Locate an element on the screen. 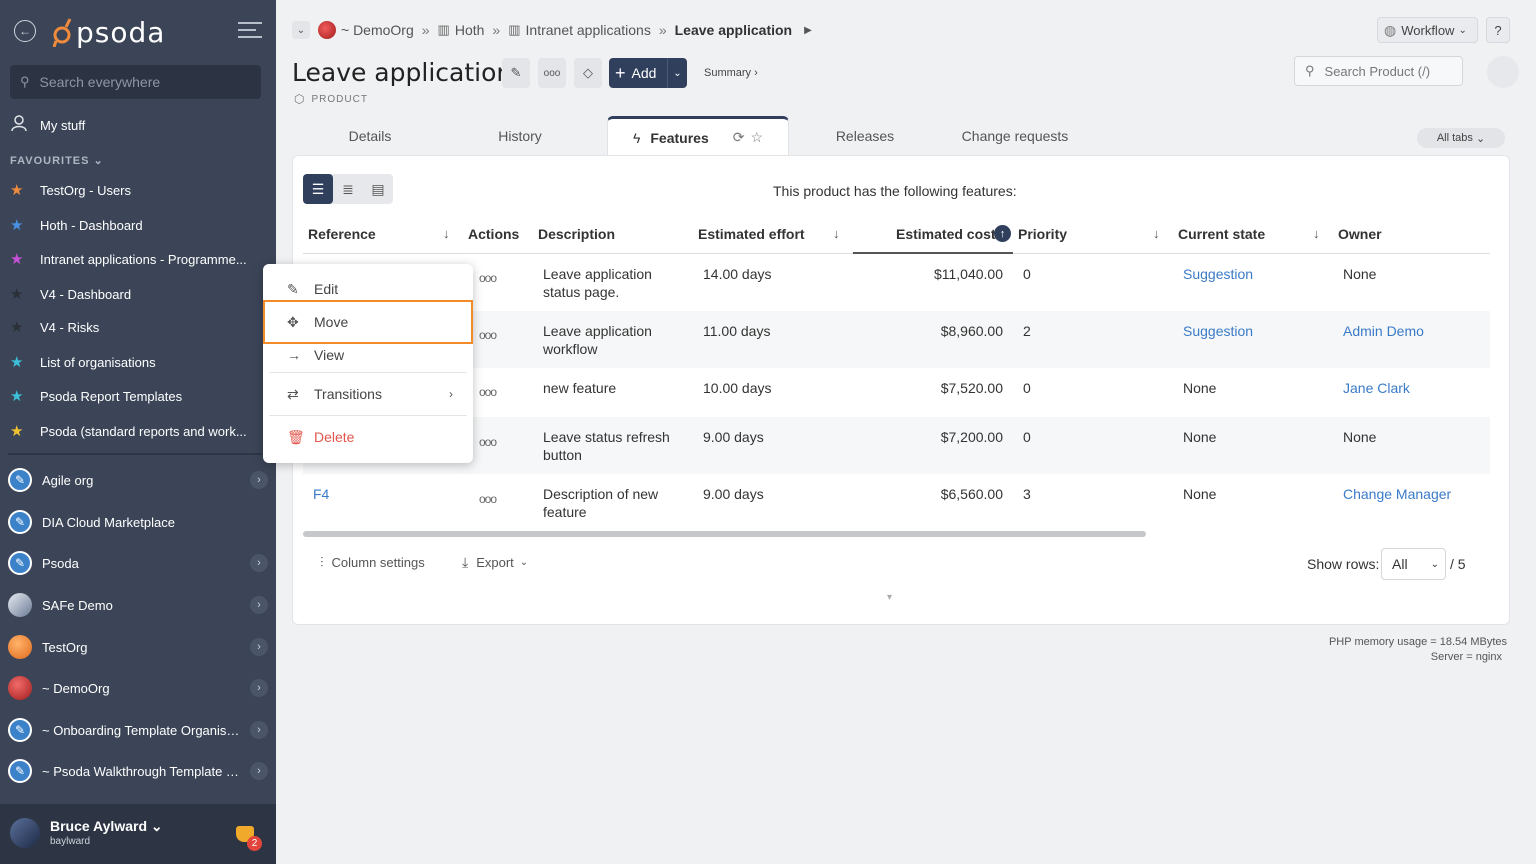 The image size is (1536, 864). column-header-estimated-effort: Estimated effort is located at coordinates (751, 234).